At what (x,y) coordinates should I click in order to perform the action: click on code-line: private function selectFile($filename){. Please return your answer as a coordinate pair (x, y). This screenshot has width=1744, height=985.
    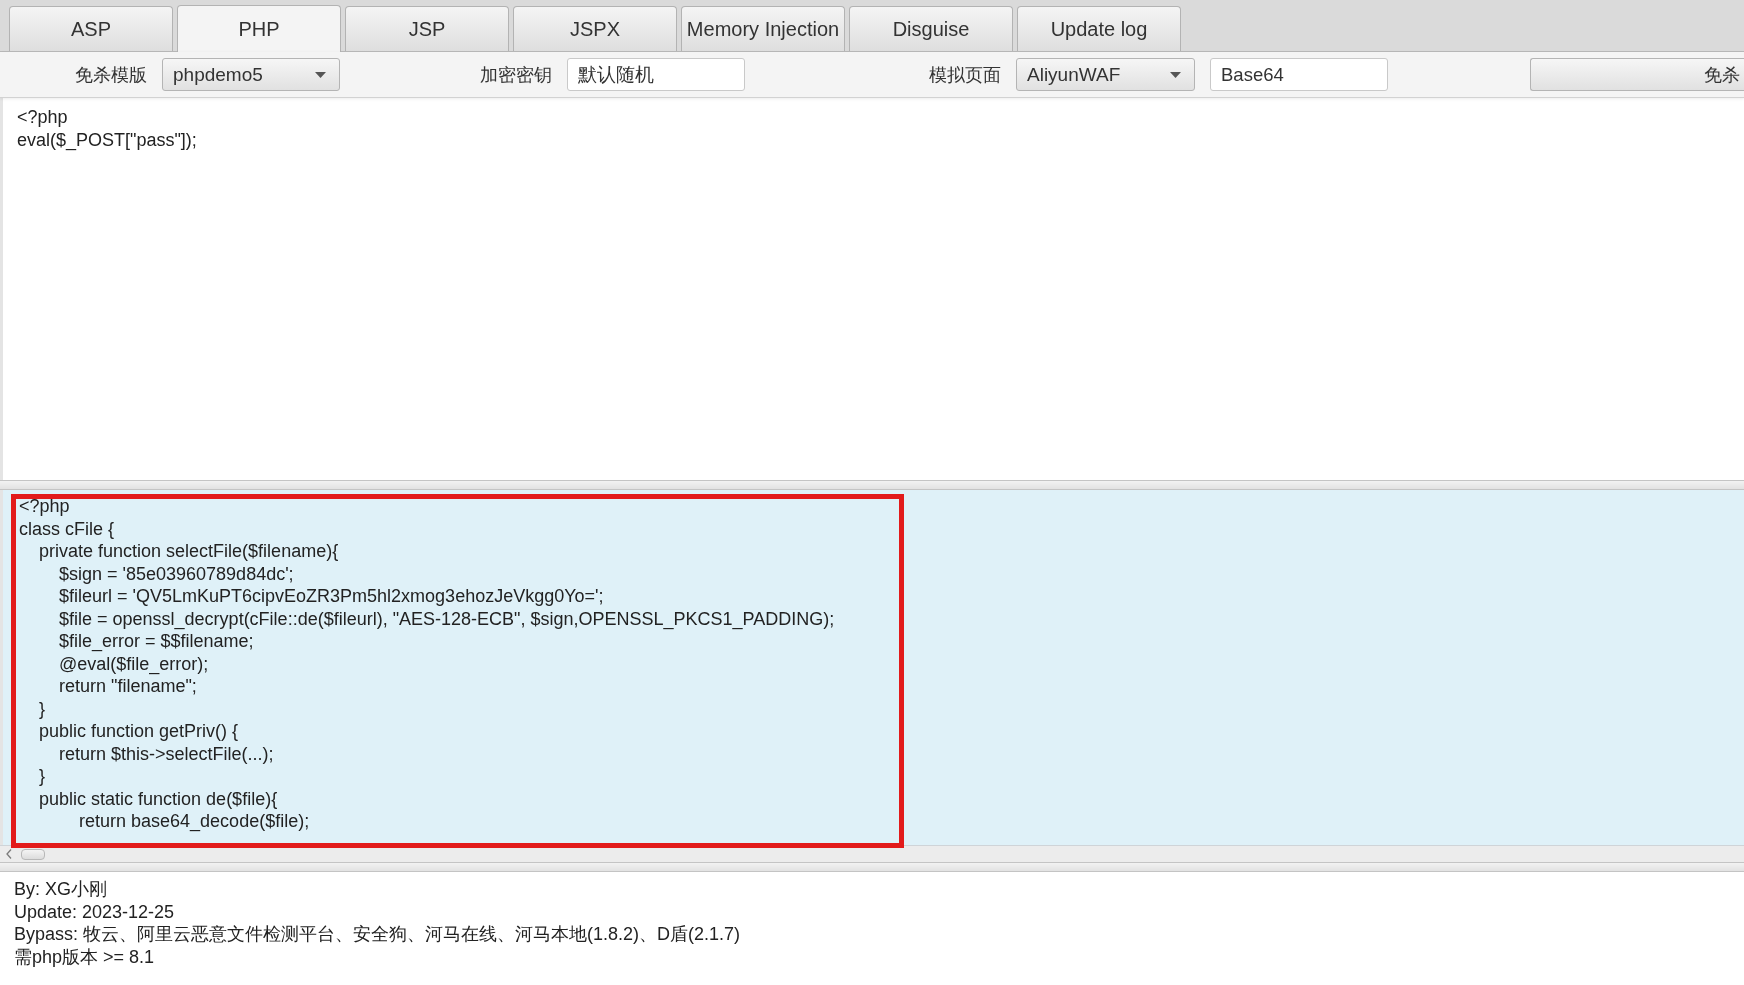
    Looking at the image, I should click on (189, 551).